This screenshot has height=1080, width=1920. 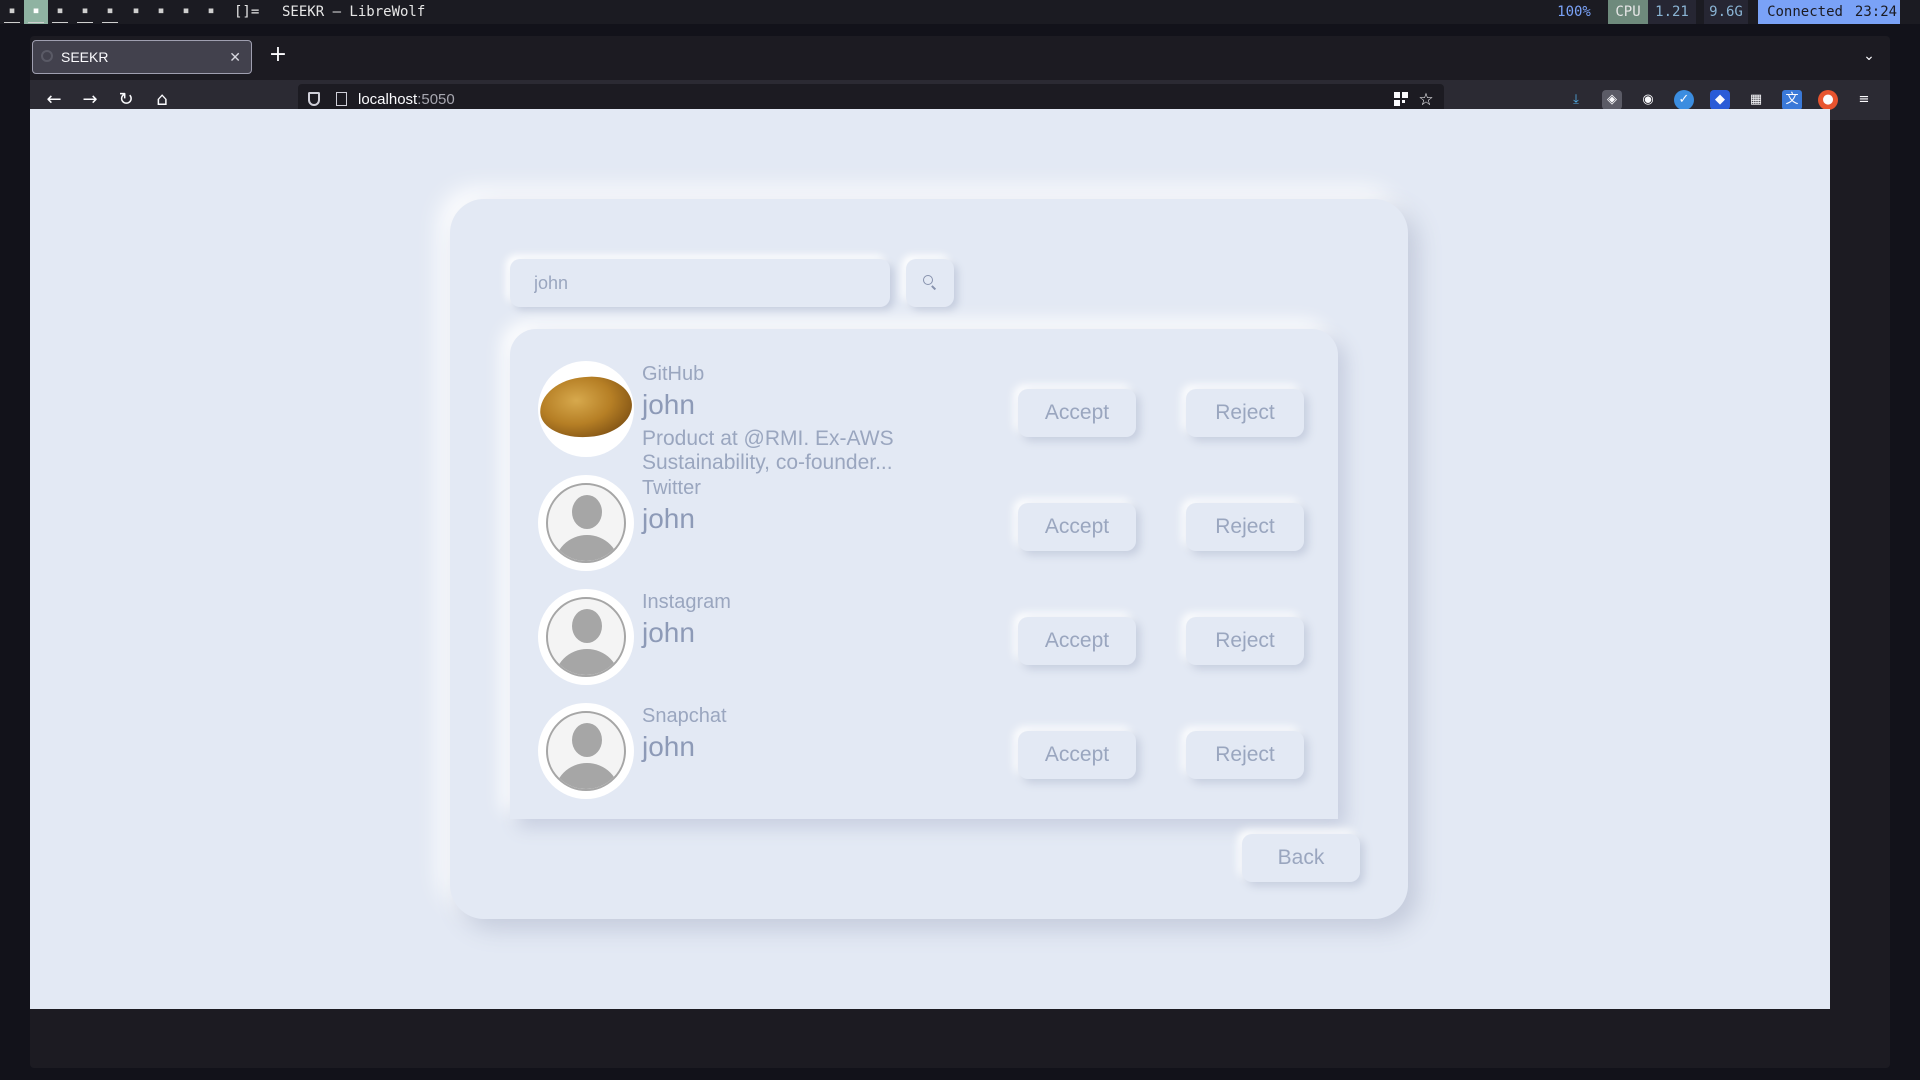 What do you see at coordinates (1574, 12) in the screenshot?
I see `zoom-indicator: 100%` at bounding box center [1574, 12].